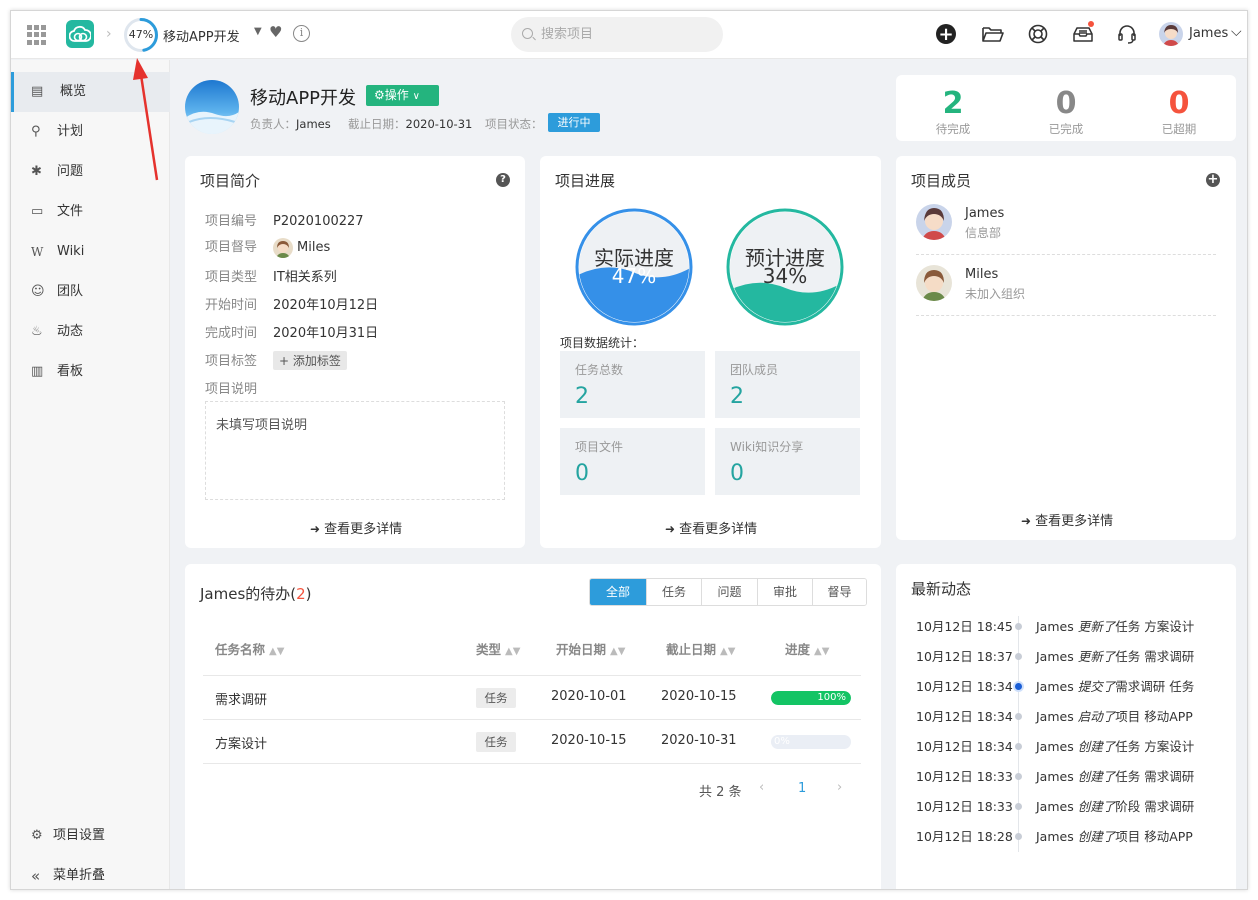  Describe the element at coordinates (70, 171) in the screenshot. I see `sidebar-item-label: 问题` at that location.